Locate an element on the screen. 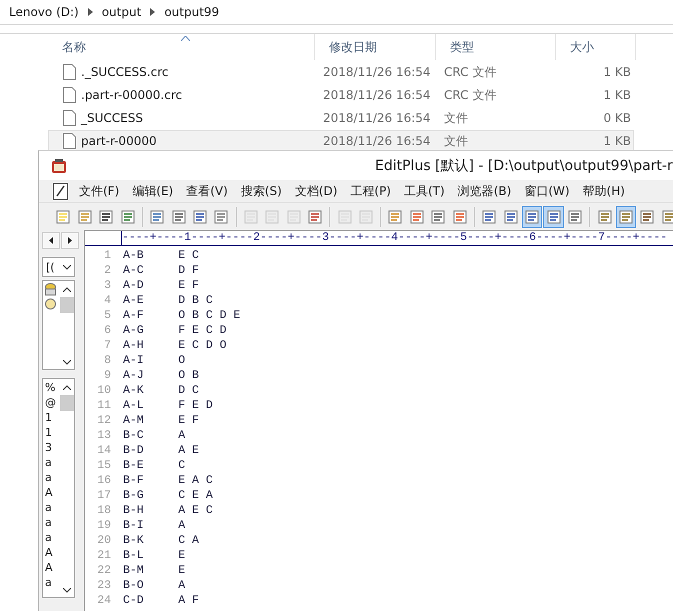  menu-item: 查看(V) is located at coordinates (207, 191).